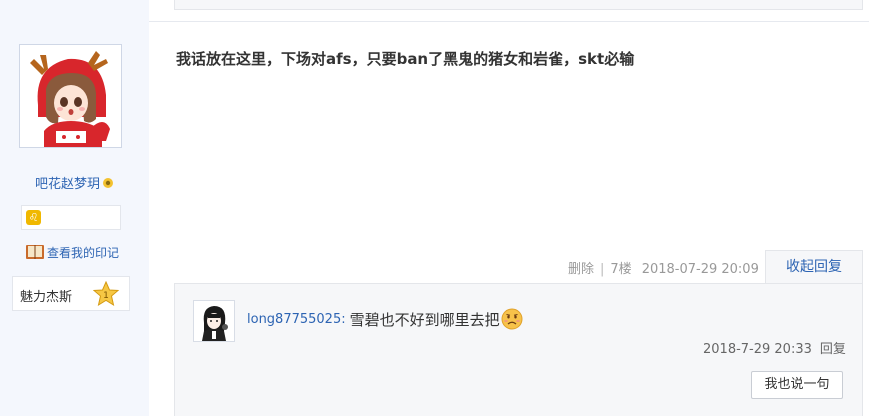 The image size is (869, 416). I want to click on view-my-marks-label: 查看我的印记, so click(83, 252).